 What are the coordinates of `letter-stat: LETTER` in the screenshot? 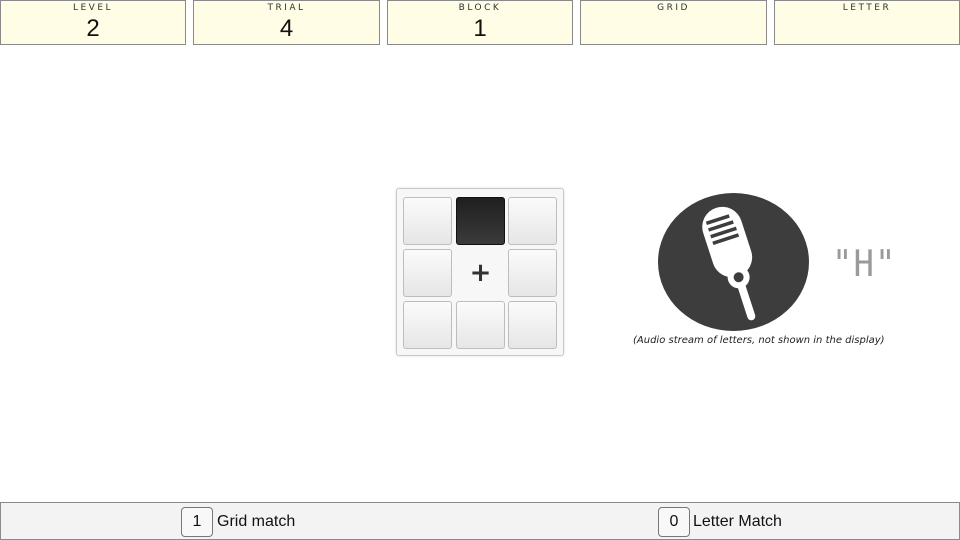 It's located at (867, 22).